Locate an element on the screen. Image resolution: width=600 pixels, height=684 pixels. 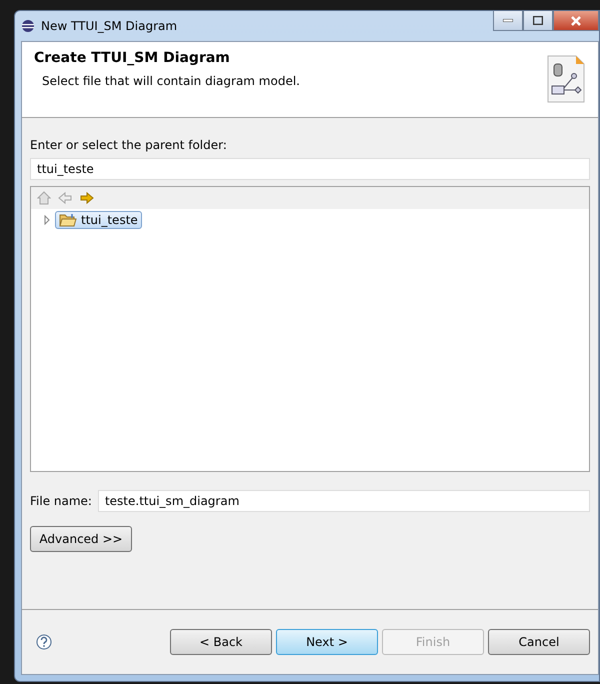
dialog-button: < Back is located at coordinates (221, 642).